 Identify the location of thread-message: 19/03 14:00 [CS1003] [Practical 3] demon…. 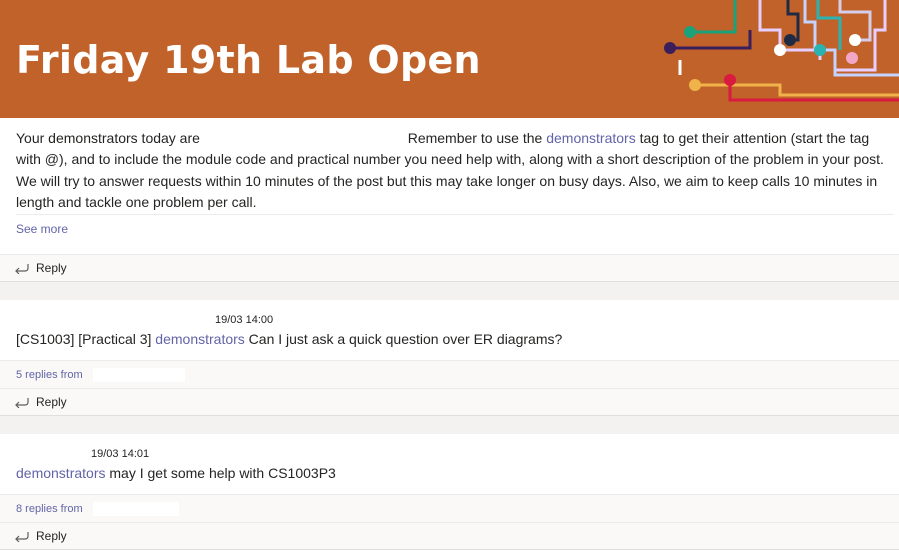
(449, 330).